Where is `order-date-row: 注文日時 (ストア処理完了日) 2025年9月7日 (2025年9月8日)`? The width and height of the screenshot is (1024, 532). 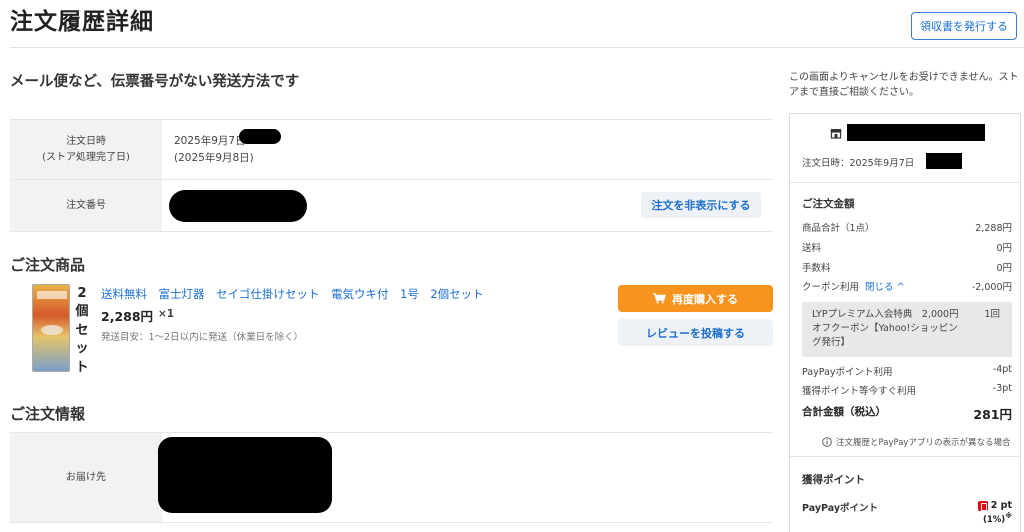 order-date-row: 注文日時 (ストア処理完了日) 2025年9月7日 (2025年9月8日) is located at coordinates (391, 150).